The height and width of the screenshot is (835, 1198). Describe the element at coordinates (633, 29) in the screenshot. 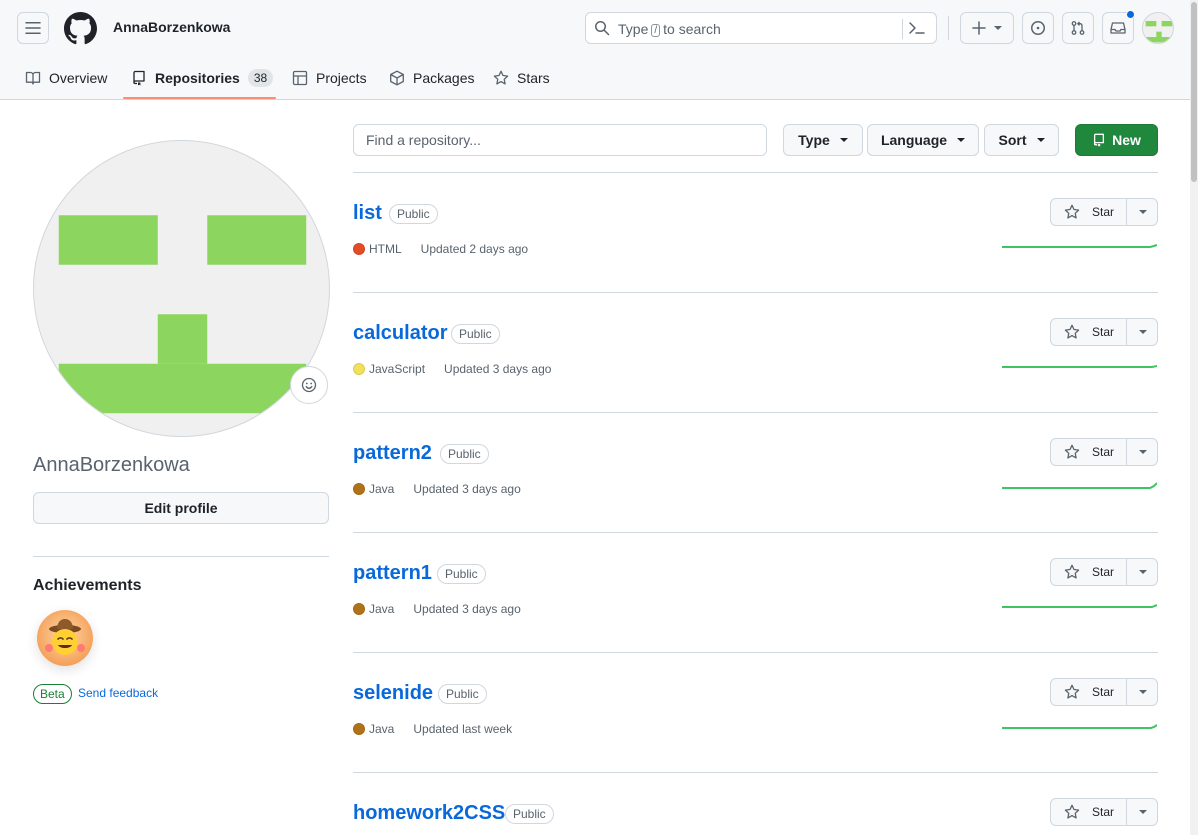

I see `search-placeholder-before: Type` at that location.